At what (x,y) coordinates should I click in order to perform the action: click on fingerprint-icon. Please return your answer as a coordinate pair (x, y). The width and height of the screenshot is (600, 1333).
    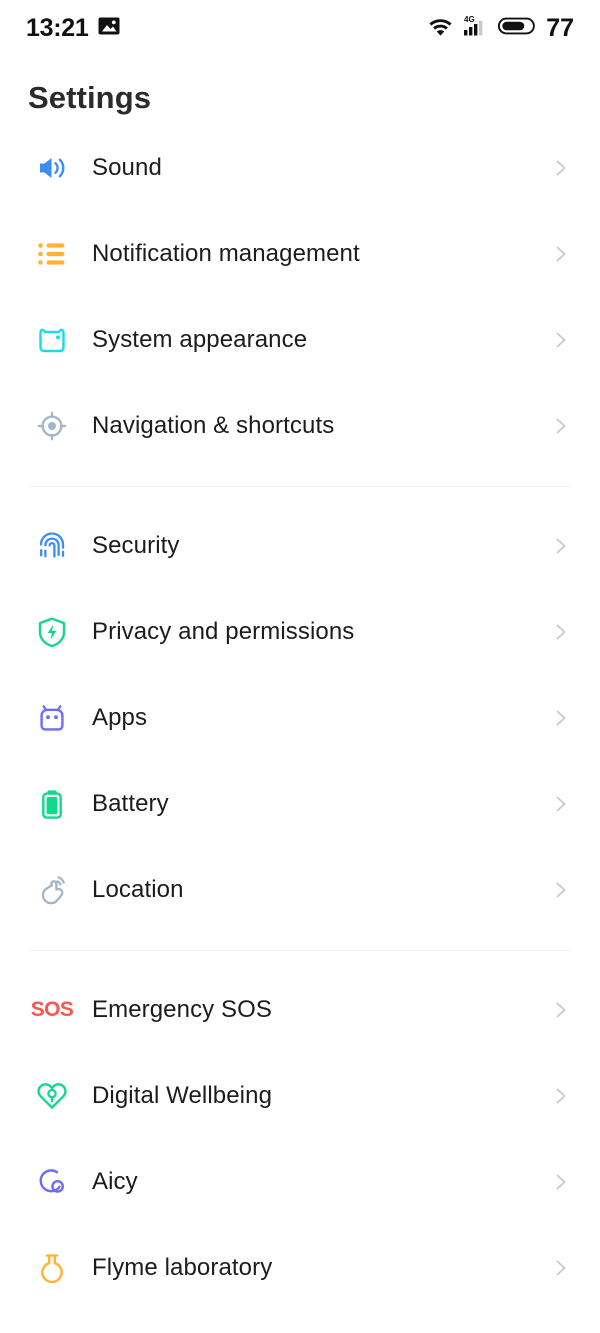
    Looking at the image, I should click on (52, 546).